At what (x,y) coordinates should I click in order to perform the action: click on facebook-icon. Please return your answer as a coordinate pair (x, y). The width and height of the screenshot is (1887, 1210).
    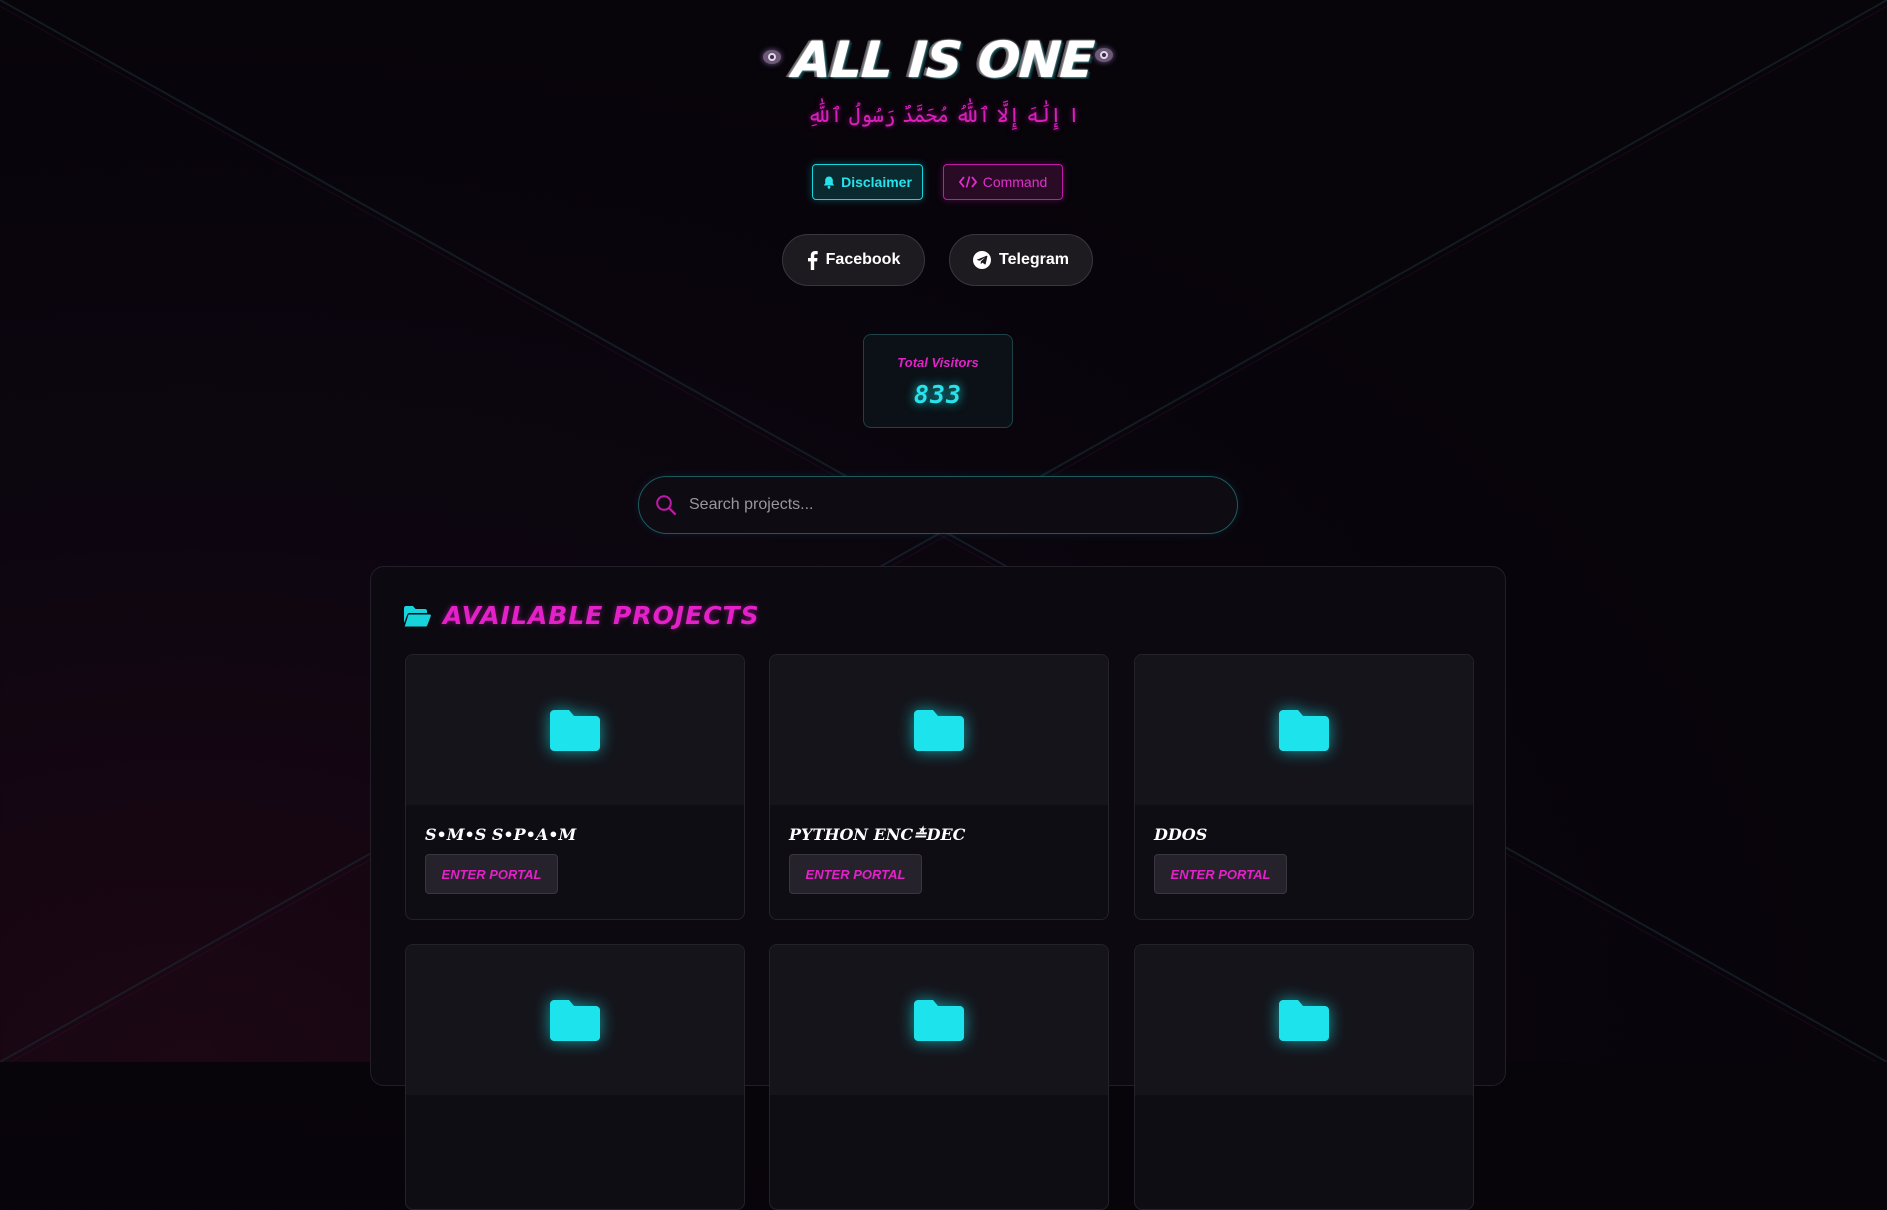
    Looking at the image, I should click on (812, 260).